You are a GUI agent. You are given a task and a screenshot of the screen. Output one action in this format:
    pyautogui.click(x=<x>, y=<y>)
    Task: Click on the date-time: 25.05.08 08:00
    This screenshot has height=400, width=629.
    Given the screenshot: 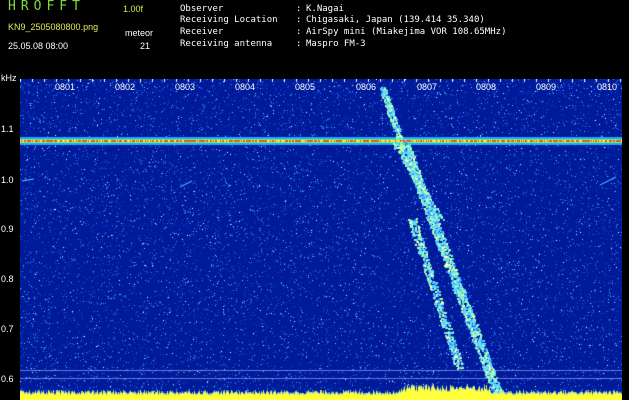 What is the action you would take?
    pyautogui.click(x=38, y=46)
    